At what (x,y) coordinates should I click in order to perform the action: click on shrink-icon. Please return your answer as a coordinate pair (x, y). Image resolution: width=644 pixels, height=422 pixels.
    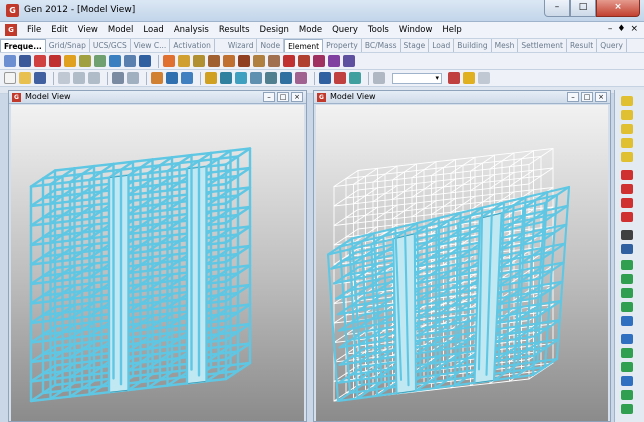
    Looking at the image, I should click on (130, 61).